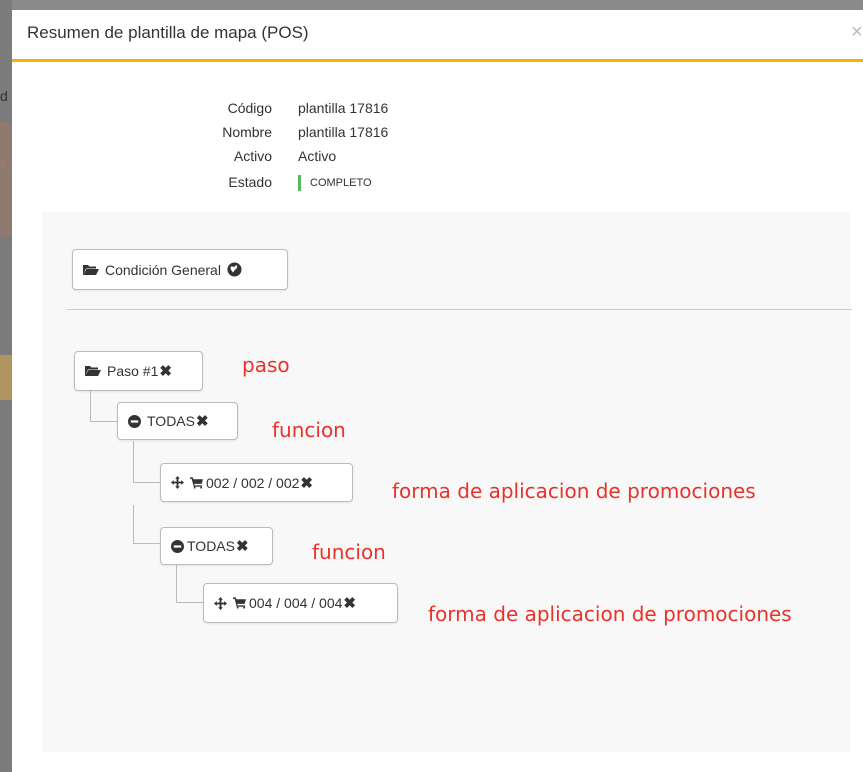 The height and width of the screenshot is (772, 863). I want to click on name-value: plantilla 17816, so click(343, 132).